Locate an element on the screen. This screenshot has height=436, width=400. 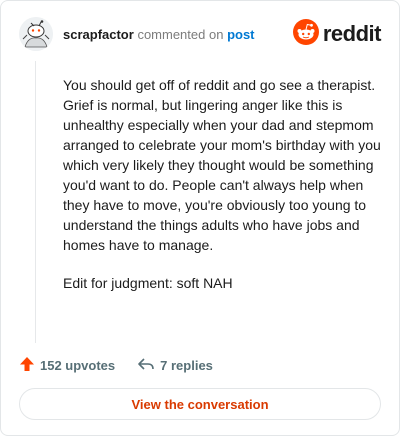
replies-count: 7 replies is located at coordinates (175, 365).